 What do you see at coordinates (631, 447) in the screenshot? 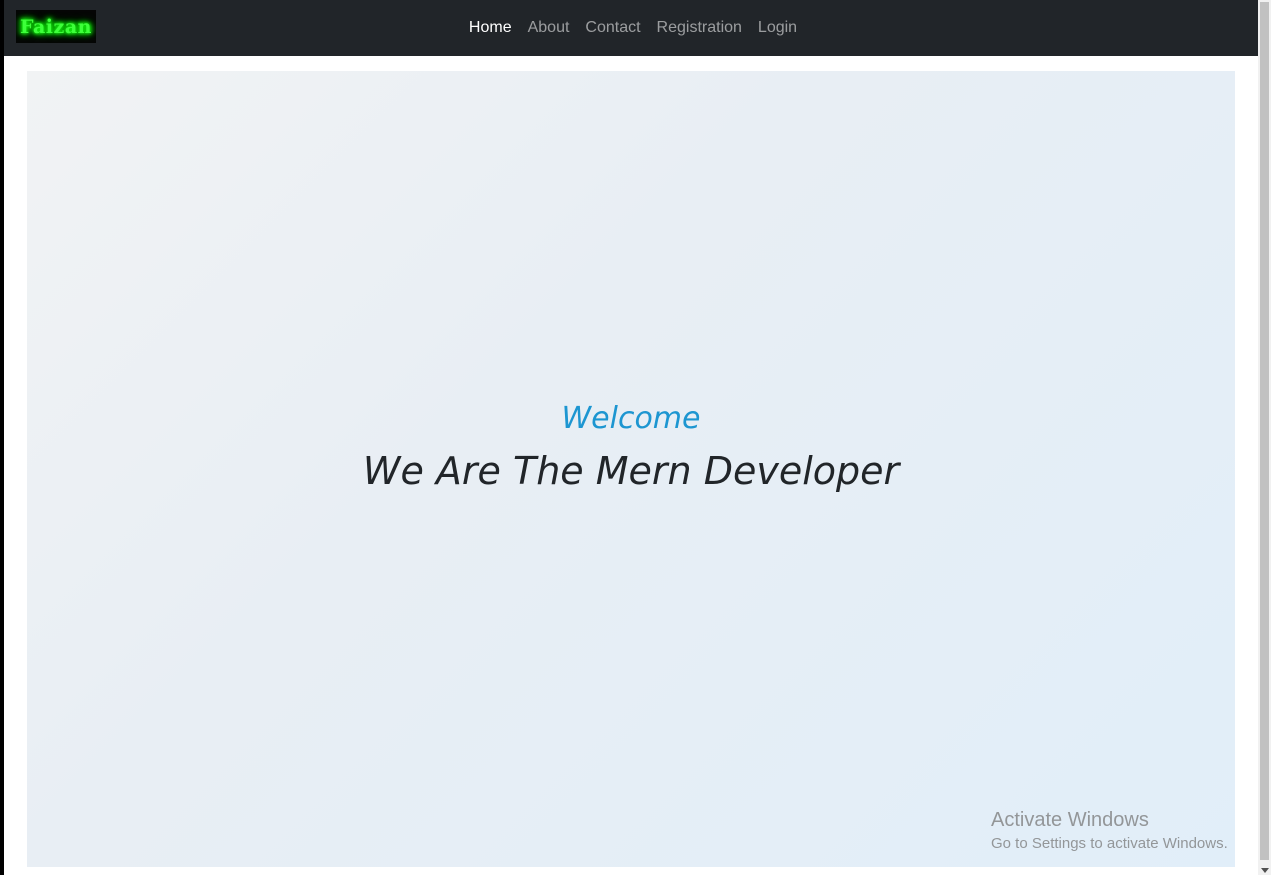
I see `hero-content: Welcome We Are The Mern Developer` at bounding box center [631, 447].